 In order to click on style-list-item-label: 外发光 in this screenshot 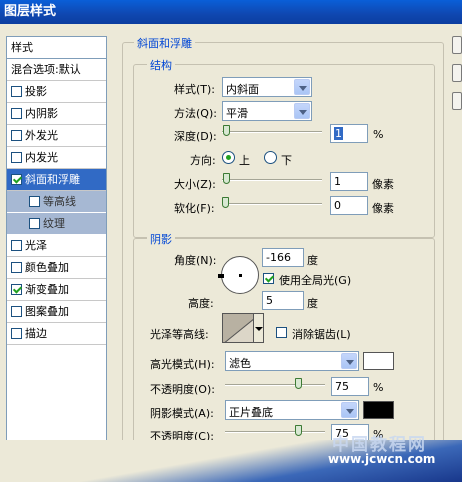, I will do `click(41, 135)`.